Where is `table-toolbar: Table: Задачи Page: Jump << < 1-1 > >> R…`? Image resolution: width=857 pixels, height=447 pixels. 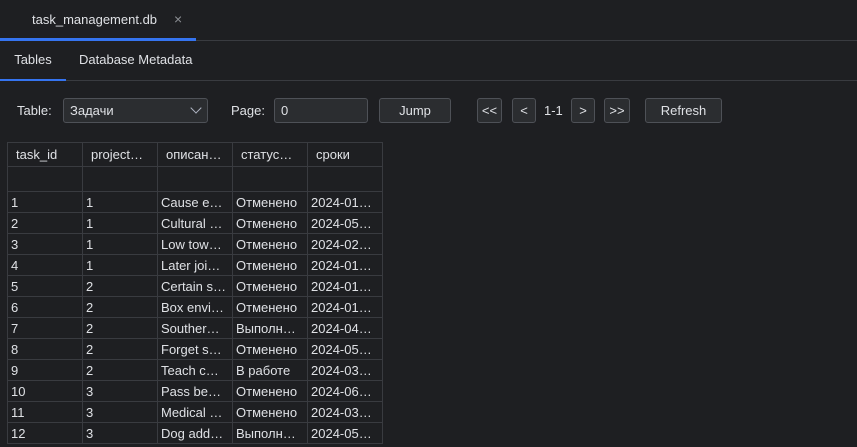 table-toolbar: Table: Задачи Page: Jump << < 1-1 > >> R… is located at coordinates (428, 111).